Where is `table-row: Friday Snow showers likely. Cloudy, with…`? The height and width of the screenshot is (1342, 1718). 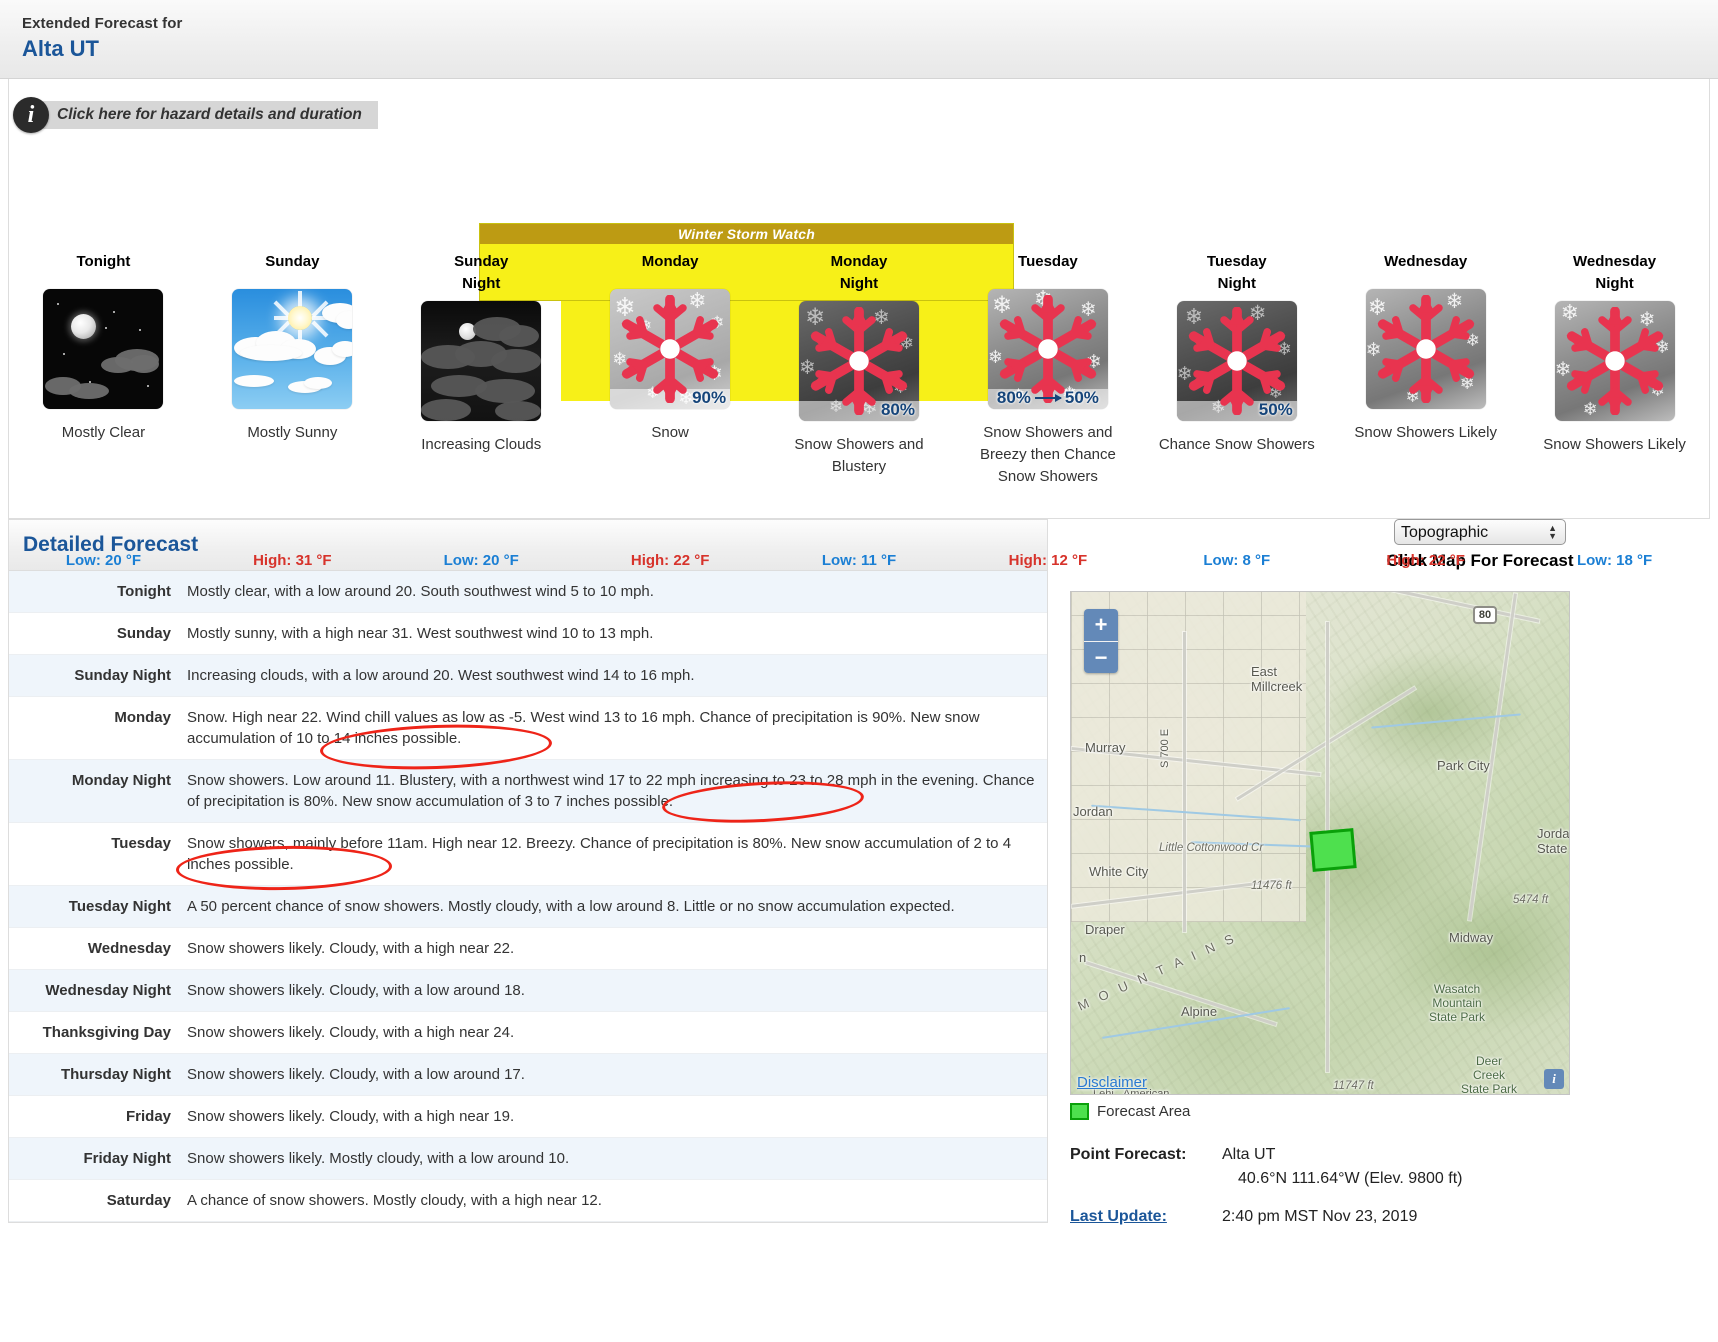 table-row: Friday Snow showers likely. Cloudy, with… is located at coordinates (528, 1116).